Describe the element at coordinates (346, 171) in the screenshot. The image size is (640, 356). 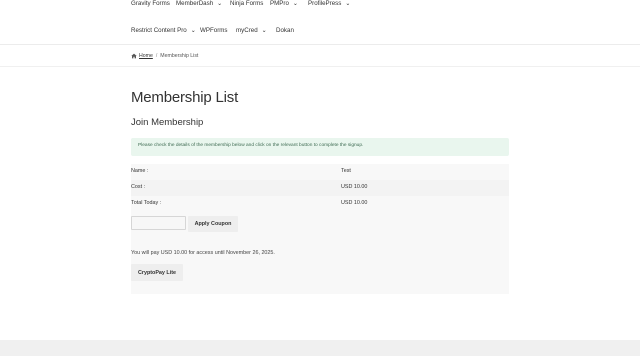
I see `detail-value: Test` at that location.